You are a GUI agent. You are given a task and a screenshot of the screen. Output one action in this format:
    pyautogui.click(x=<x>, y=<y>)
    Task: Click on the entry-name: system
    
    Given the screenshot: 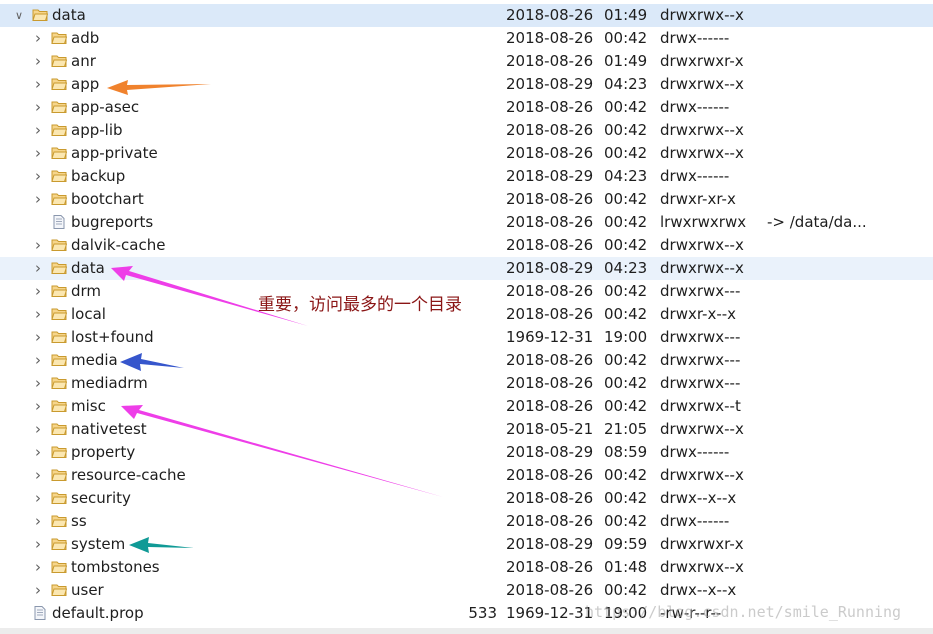 What is the action you would take?
    pyautogui.click(x=98, y=544)
    